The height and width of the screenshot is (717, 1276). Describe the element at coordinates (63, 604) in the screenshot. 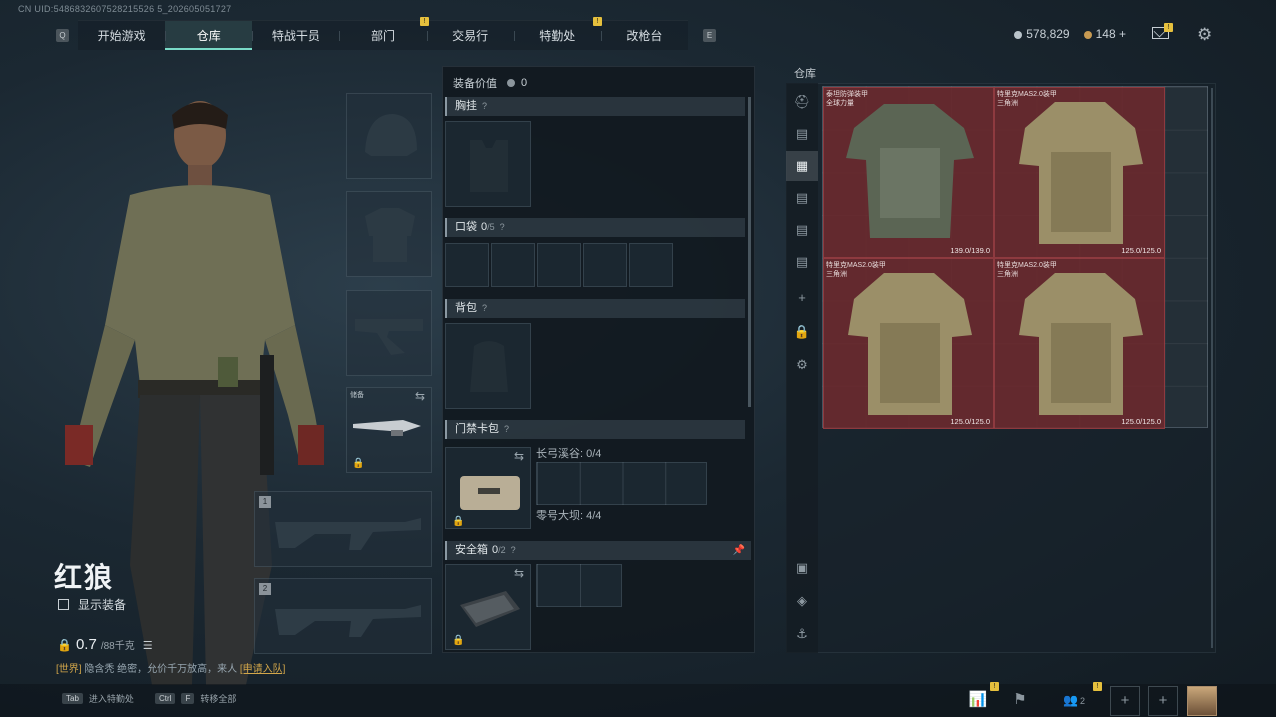

I see `show-gear-checkbox` at that location.